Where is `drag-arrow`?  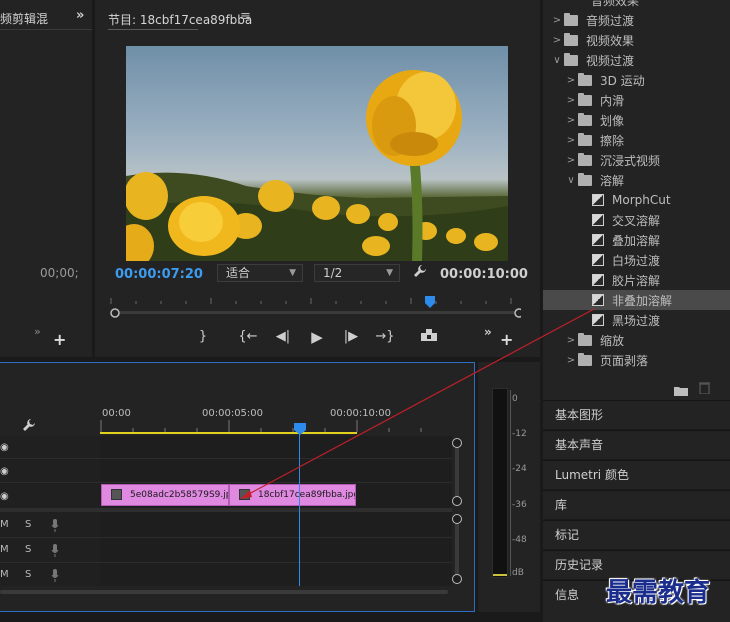
drag-arrow is located at coordinates (417, 403).